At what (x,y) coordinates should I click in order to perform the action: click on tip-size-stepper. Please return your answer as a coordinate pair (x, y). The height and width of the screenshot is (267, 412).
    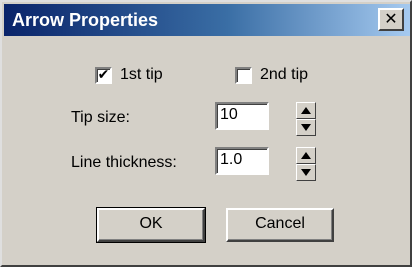
    Looking at the image, I should click on (306, 119).